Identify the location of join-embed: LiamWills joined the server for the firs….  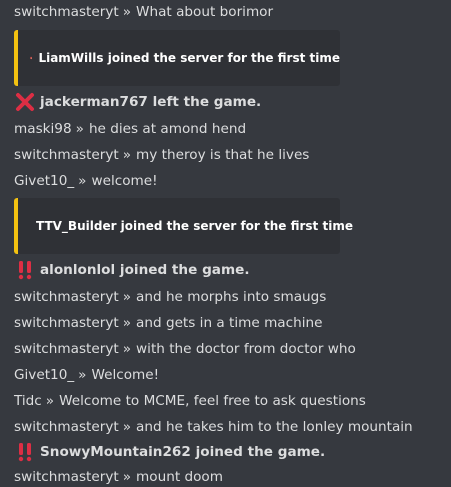
(177, 58).